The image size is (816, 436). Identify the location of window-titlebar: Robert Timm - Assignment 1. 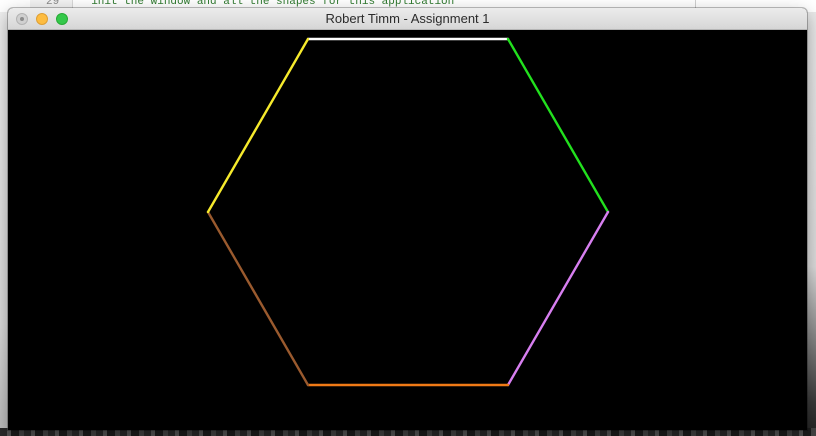
(407, 19).